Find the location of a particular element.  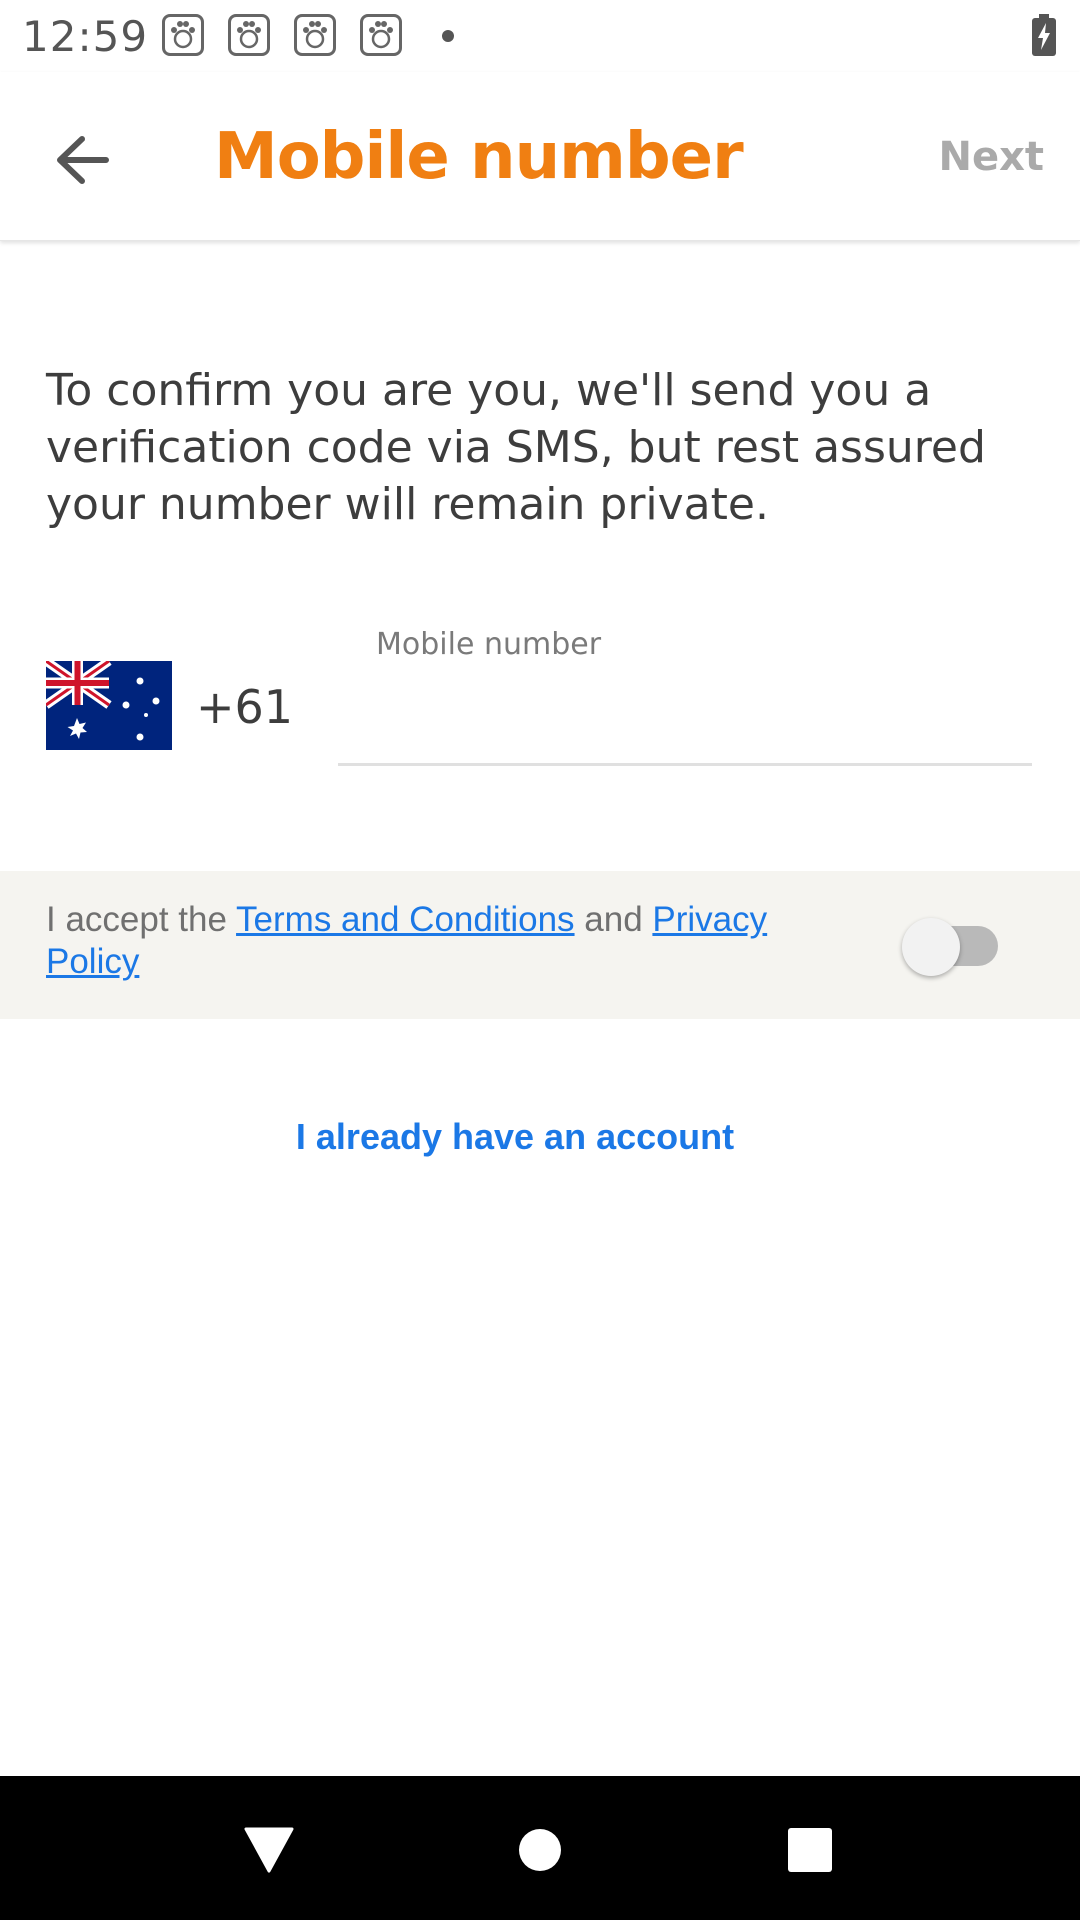

mobile-number-input is located at coordinates (685, 718).